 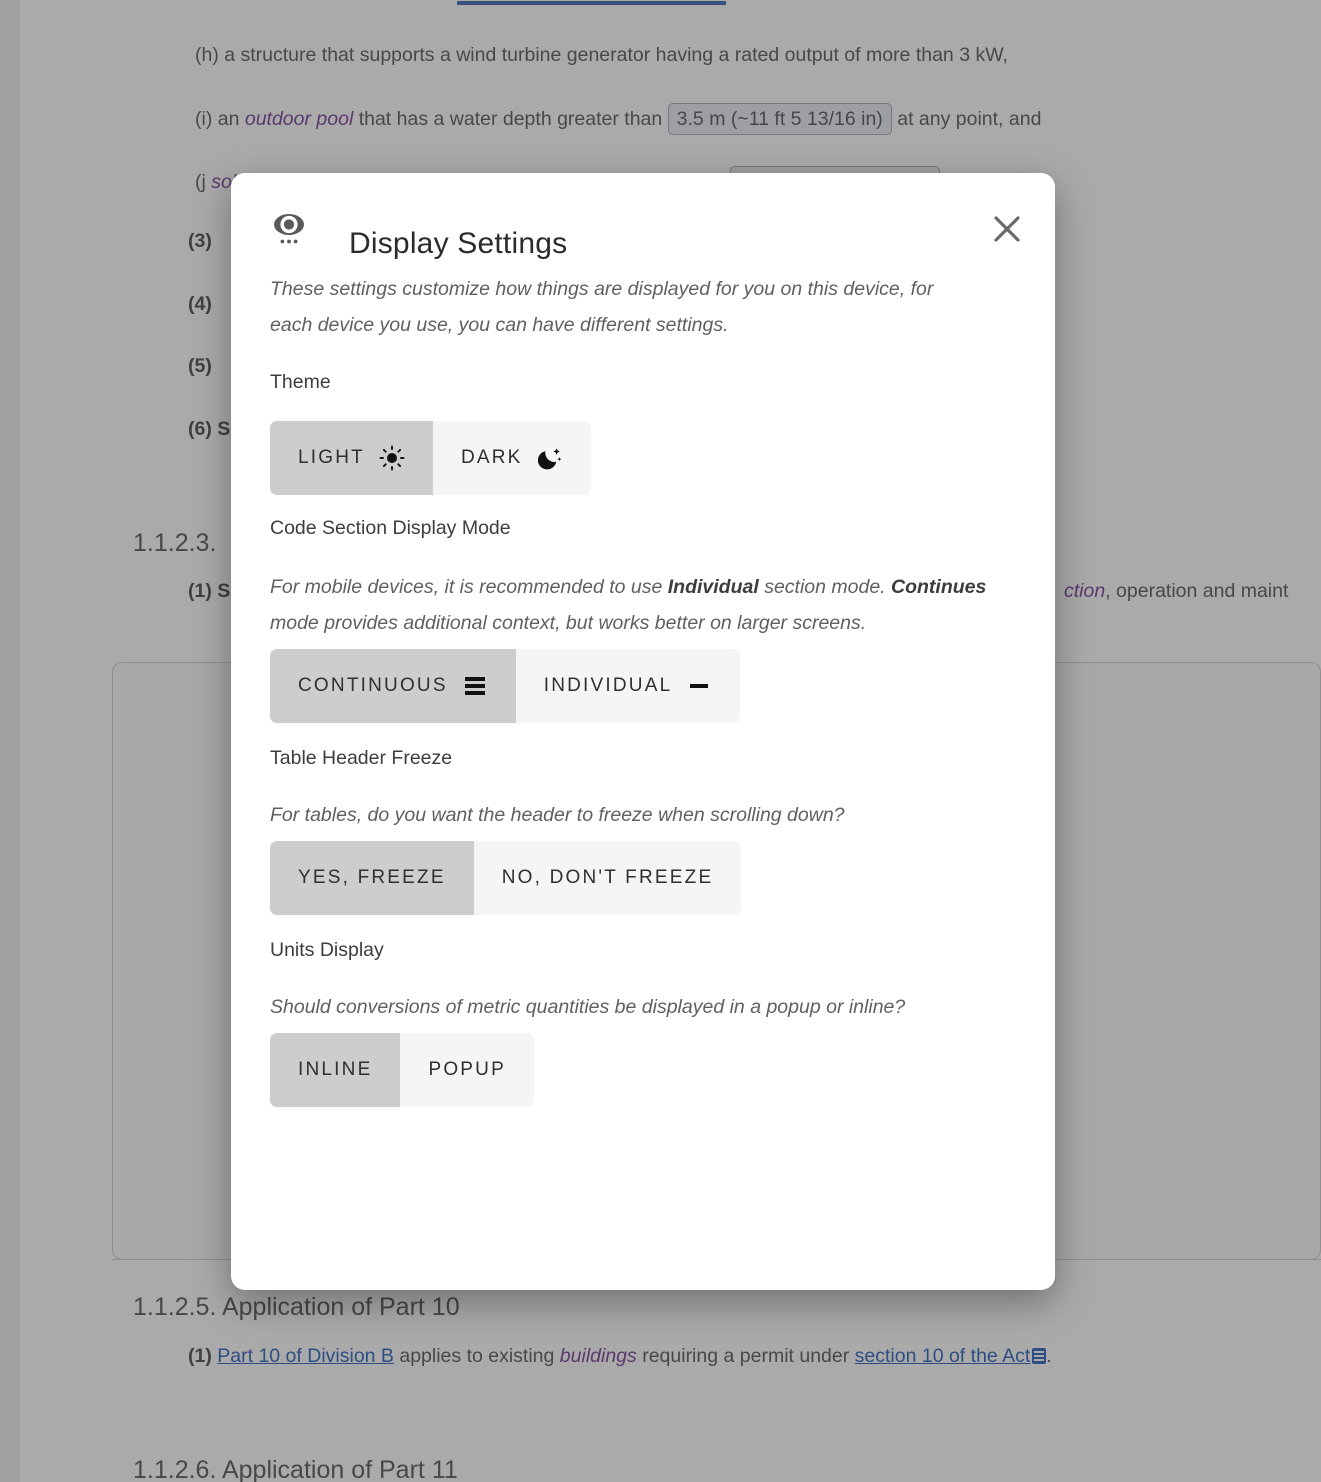 What do you see at coordinates (939, 587) in the screenshot?
I see `help-bold-continues: Continues` at bounding box center [939, 587].